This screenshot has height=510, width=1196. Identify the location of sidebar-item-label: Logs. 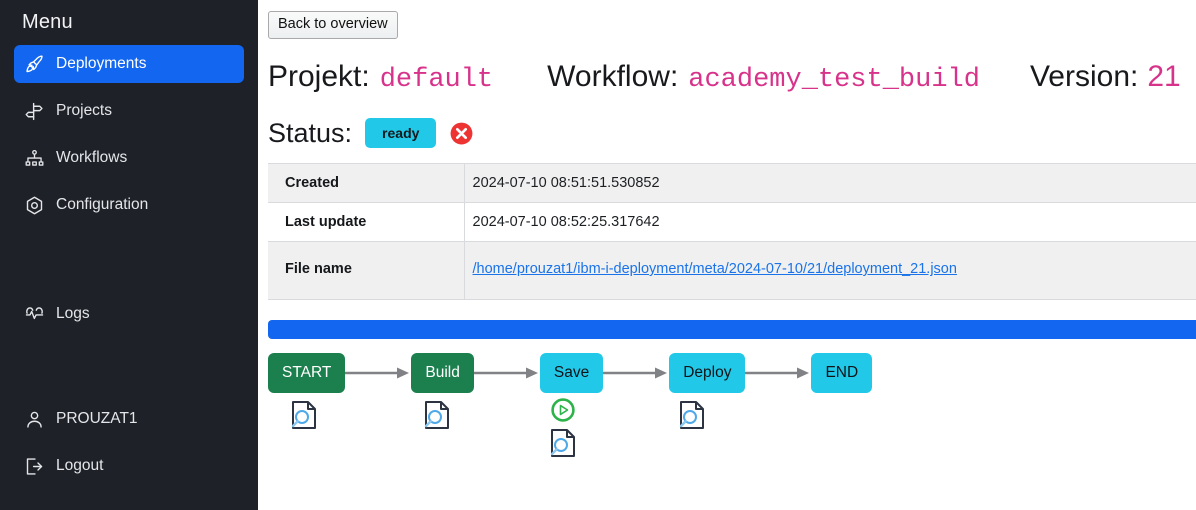
(73, 313).